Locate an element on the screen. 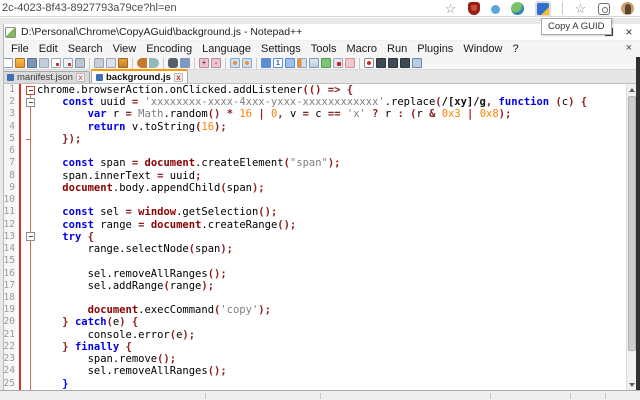 Image resolution: width=640 pixels, height=400 pixels. menu-item-file: File is located at coordinates (20, 49).